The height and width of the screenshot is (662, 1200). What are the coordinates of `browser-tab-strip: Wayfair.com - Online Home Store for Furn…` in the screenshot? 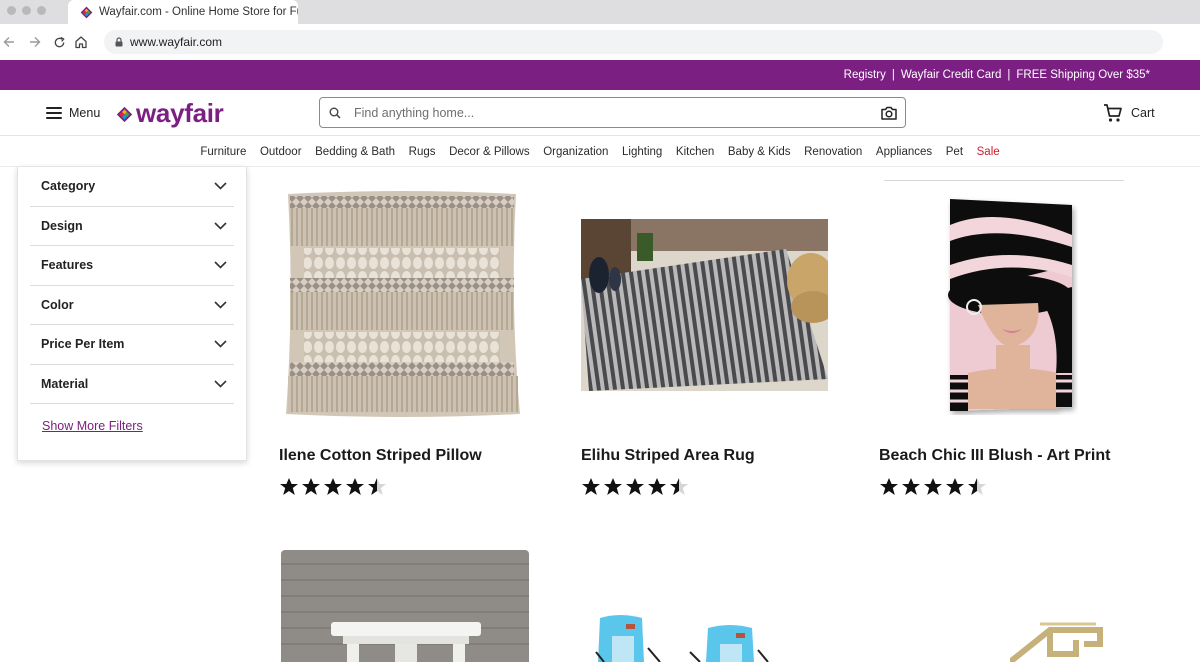 It's located at (600, 12).